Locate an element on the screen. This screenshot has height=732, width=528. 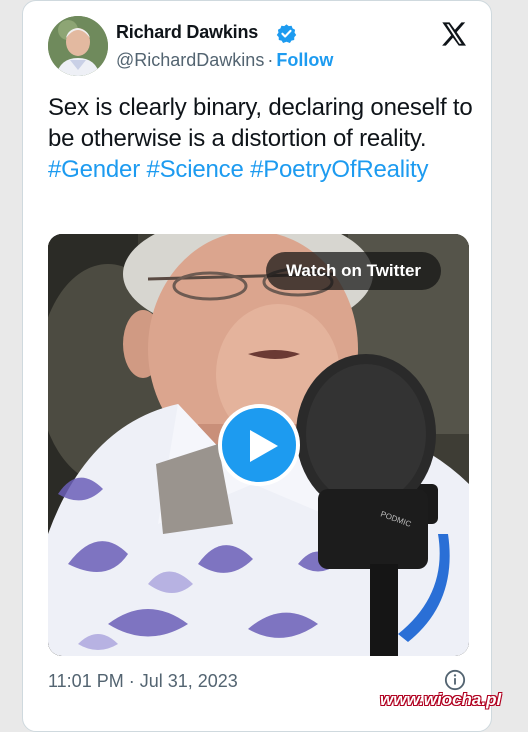
hashtag-poetry-of-reality: #PoetryOfReality is located at coordinates (339, 169).